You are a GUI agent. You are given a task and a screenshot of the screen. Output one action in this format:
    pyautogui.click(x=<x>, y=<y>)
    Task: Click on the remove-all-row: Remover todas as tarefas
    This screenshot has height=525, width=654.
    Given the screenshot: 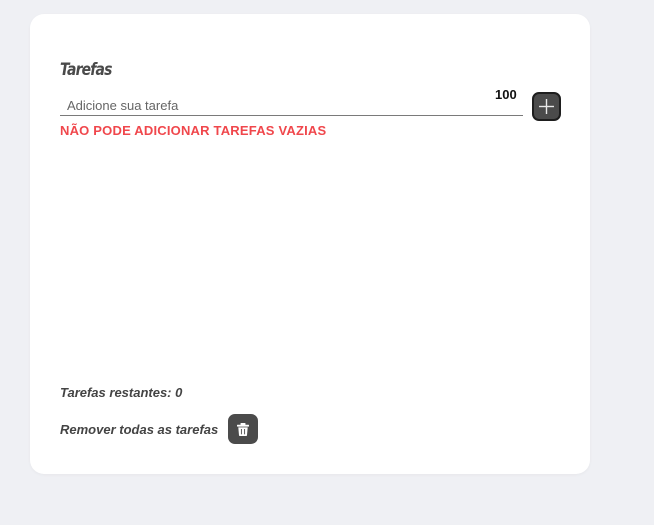 What is the action you would take?
    pyautogui.click(x=159, y=429)
    